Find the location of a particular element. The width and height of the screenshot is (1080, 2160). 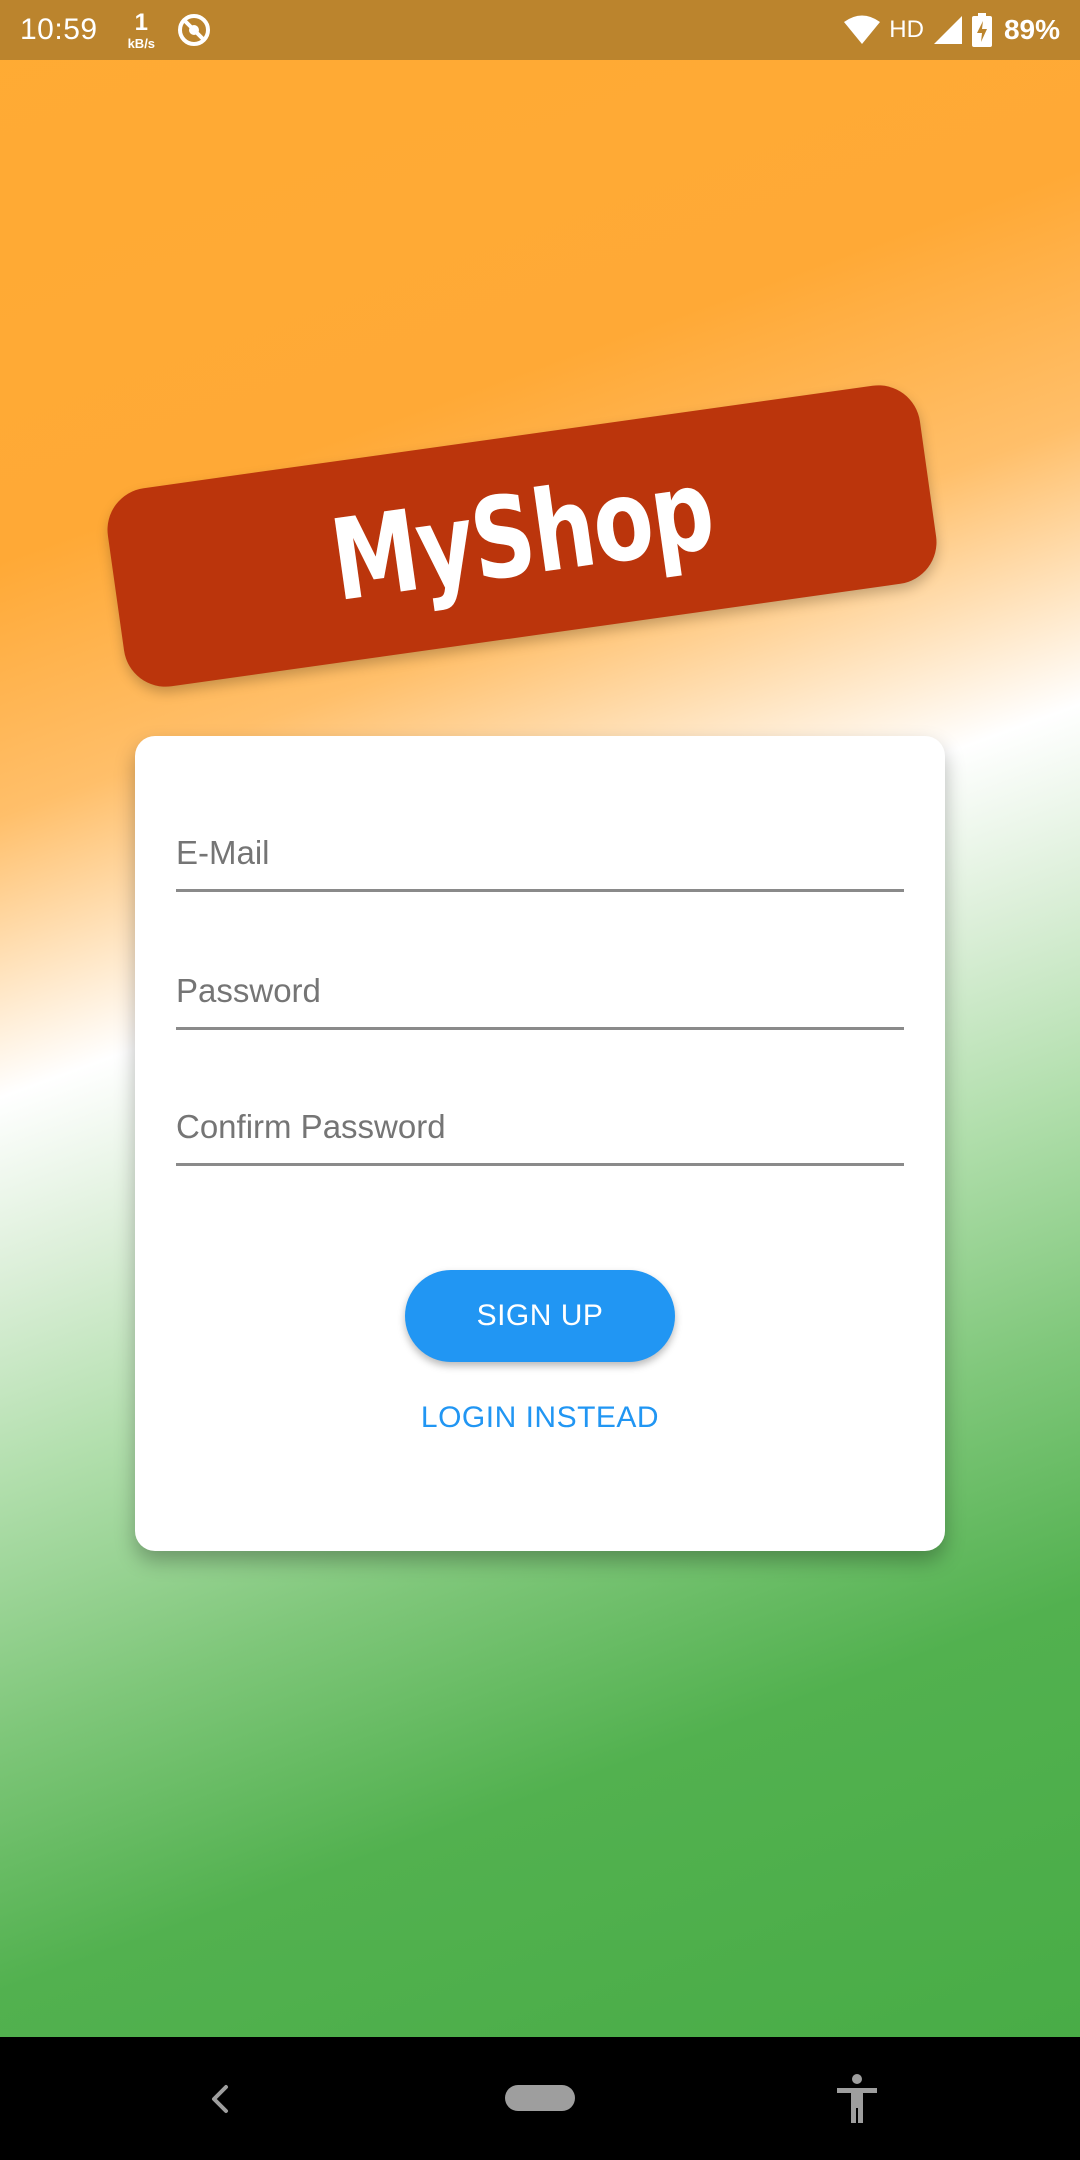

logo-badge: MyShop is located at coordinates (522, 536).